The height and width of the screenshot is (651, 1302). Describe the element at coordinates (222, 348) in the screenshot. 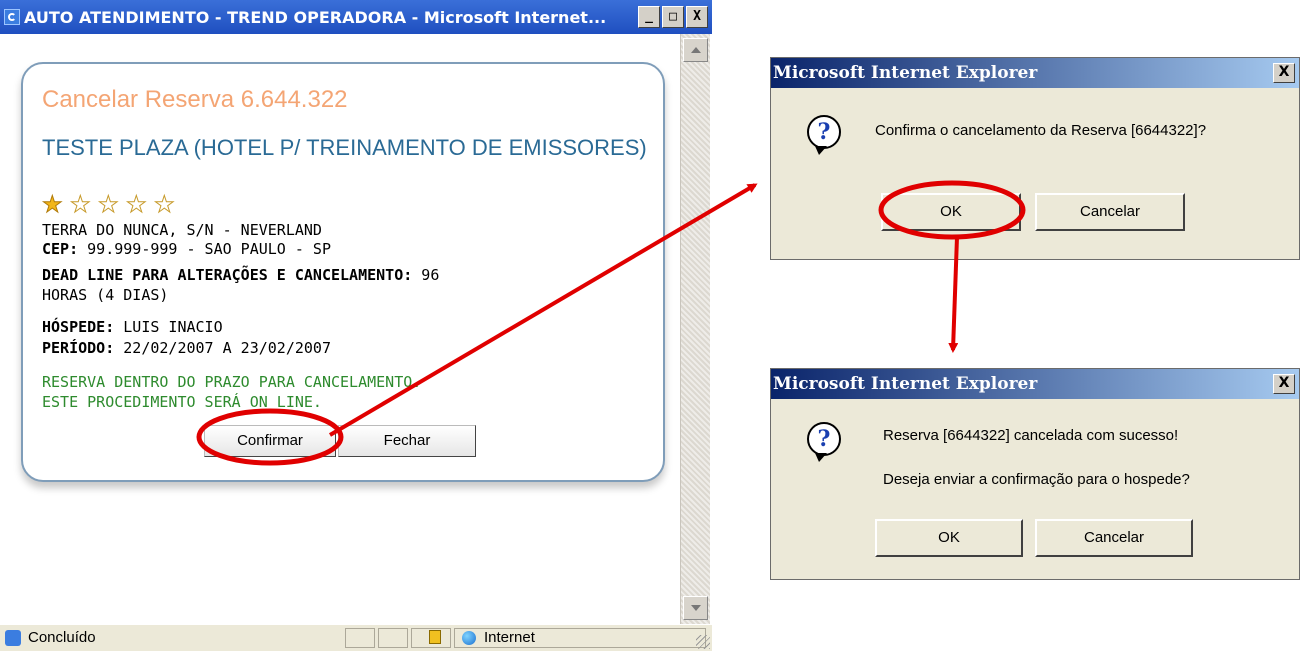

I see `period-value: 22/02/2007 A 23/02/2007` at that location.